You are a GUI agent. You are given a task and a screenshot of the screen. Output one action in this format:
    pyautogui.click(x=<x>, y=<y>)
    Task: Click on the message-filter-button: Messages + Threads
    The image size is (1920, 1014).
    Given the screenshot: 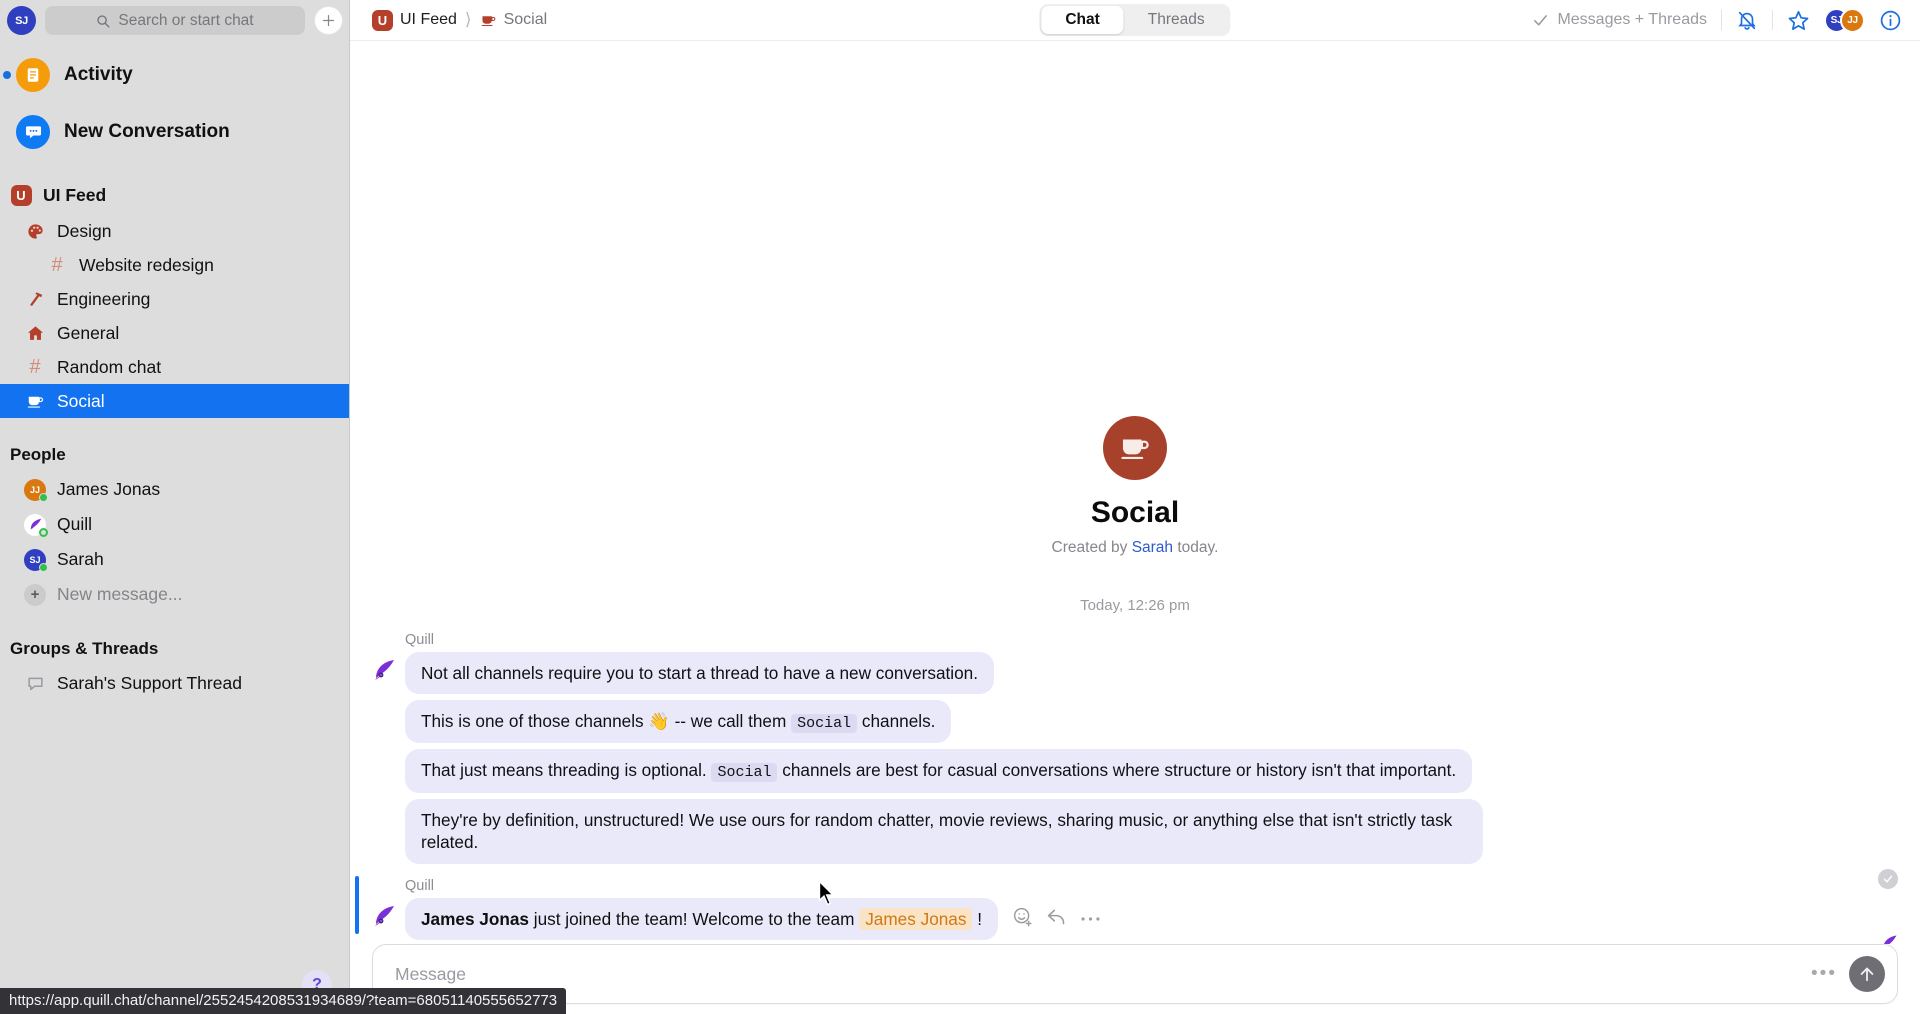 What is the action you would take?
    pyautogui.click(x=1619, y=20)
    